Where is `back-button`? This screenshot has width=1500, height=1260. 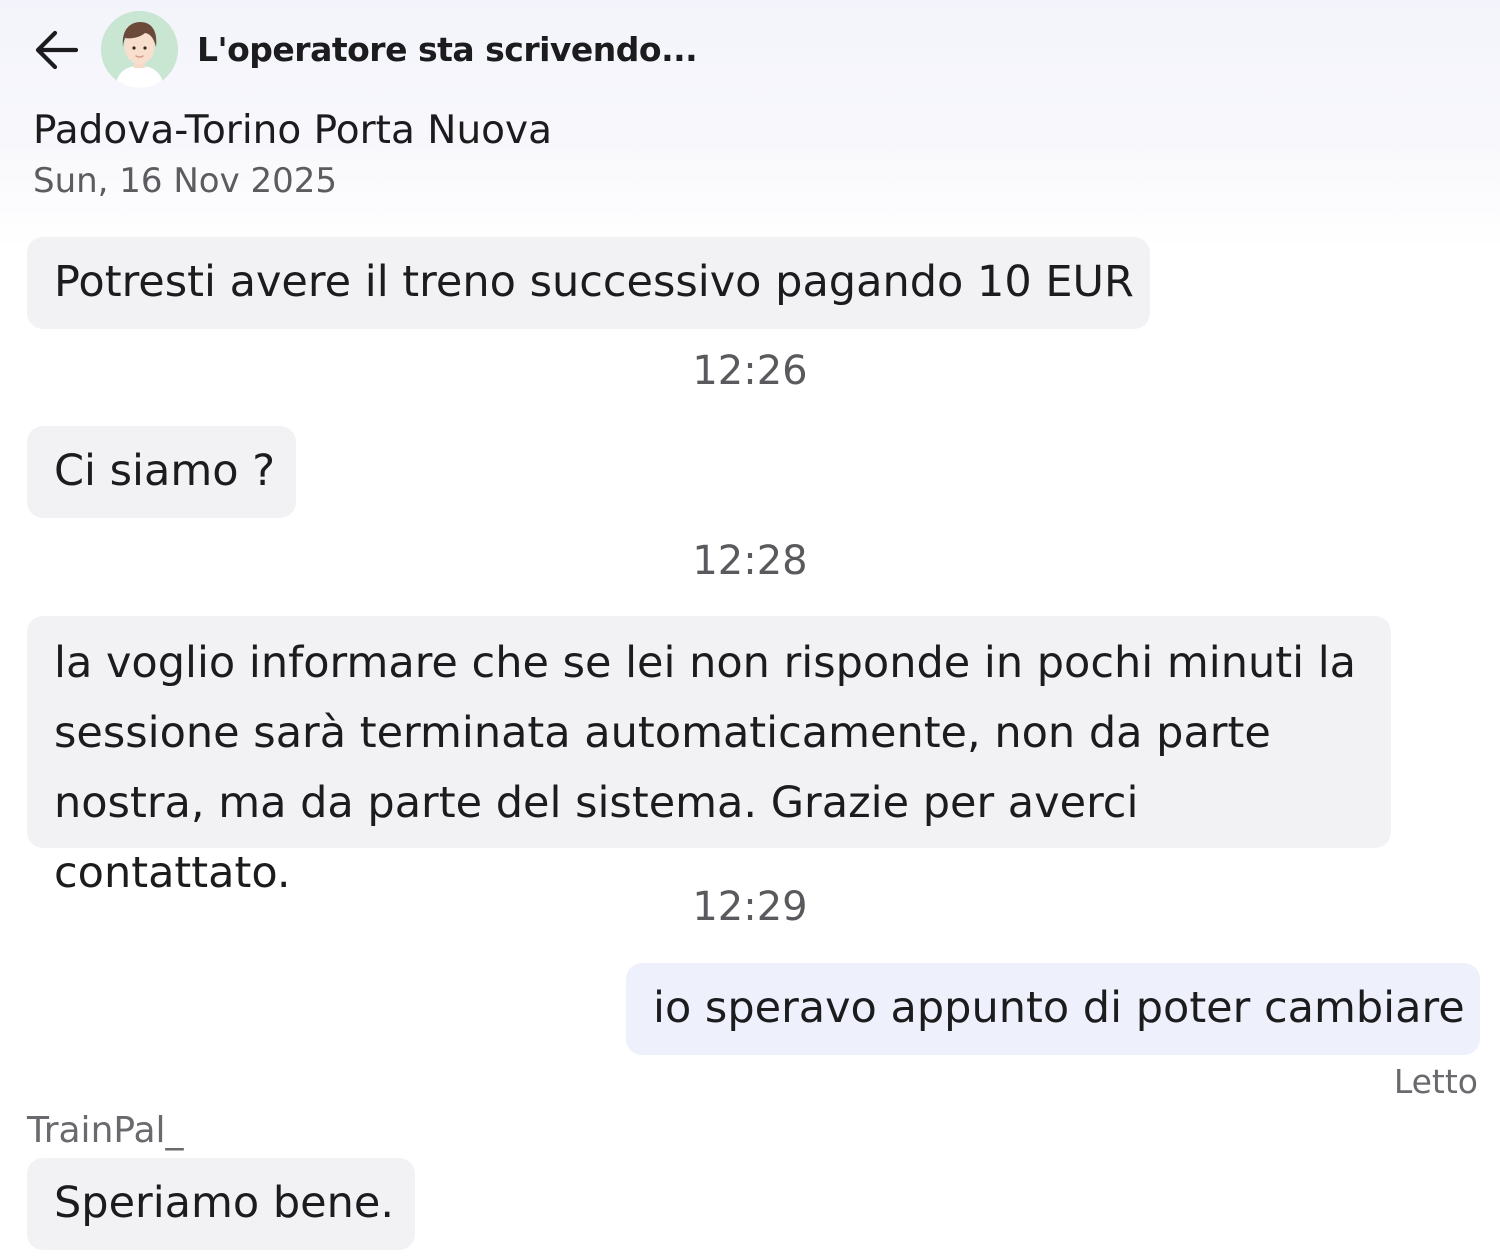
back-button is located at coordinates (56, 50).